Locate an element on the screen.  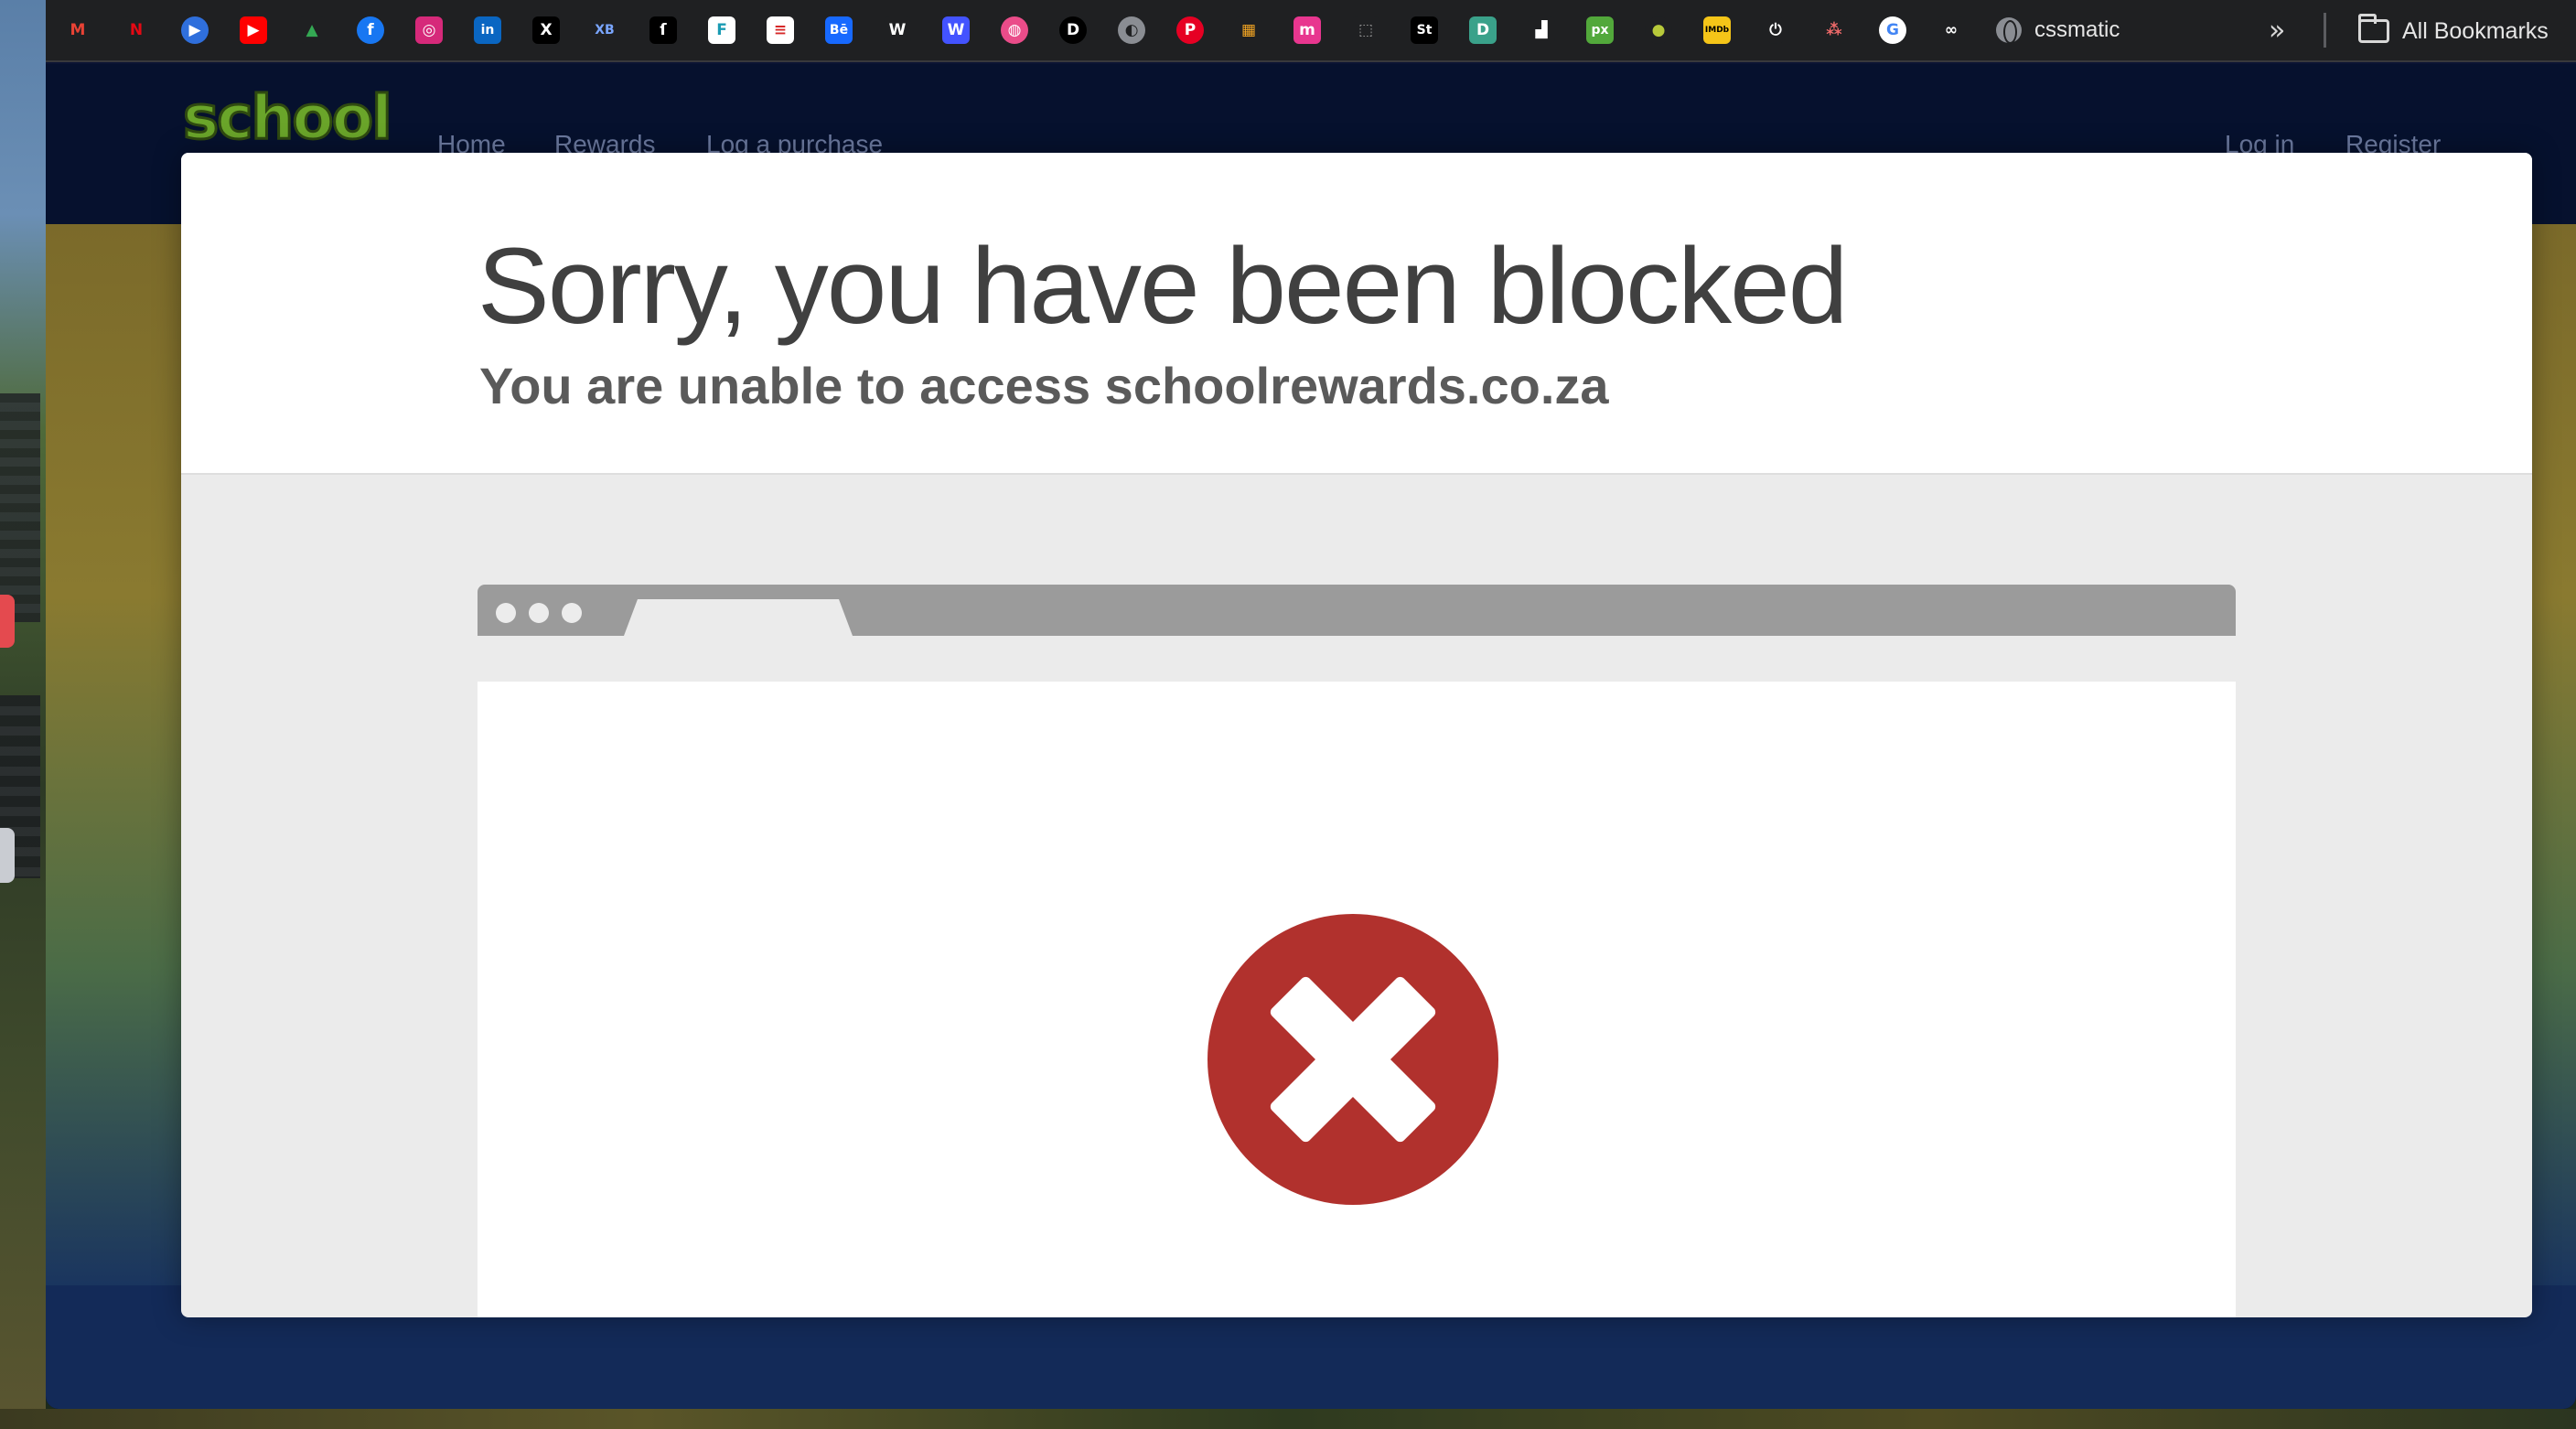
imdb-icon: IMDb is located at coordinates (1717, 30).